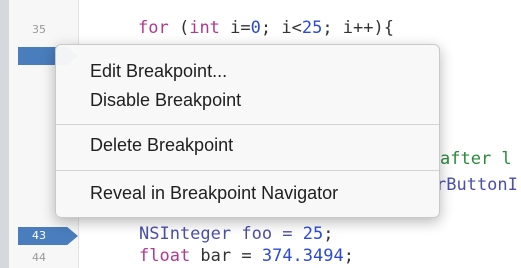 The image size is (521, 268). I want to click on code-identifier-fragment: rButtonI, so click(477, 185).